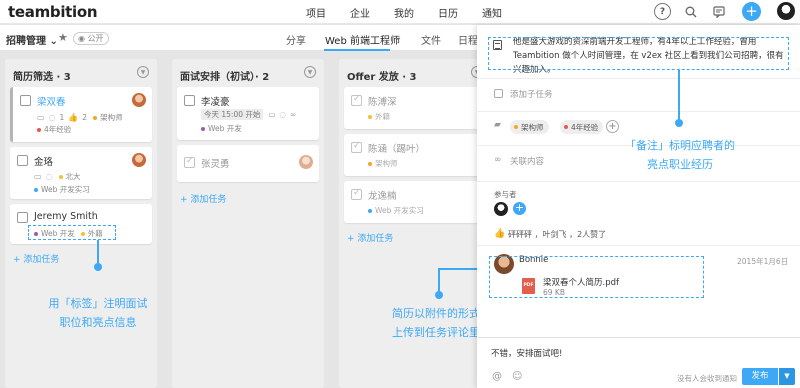 Image resolution: width=800 pixels, height=388 pixels. I want to click on annotation-line, so click(439, 280).